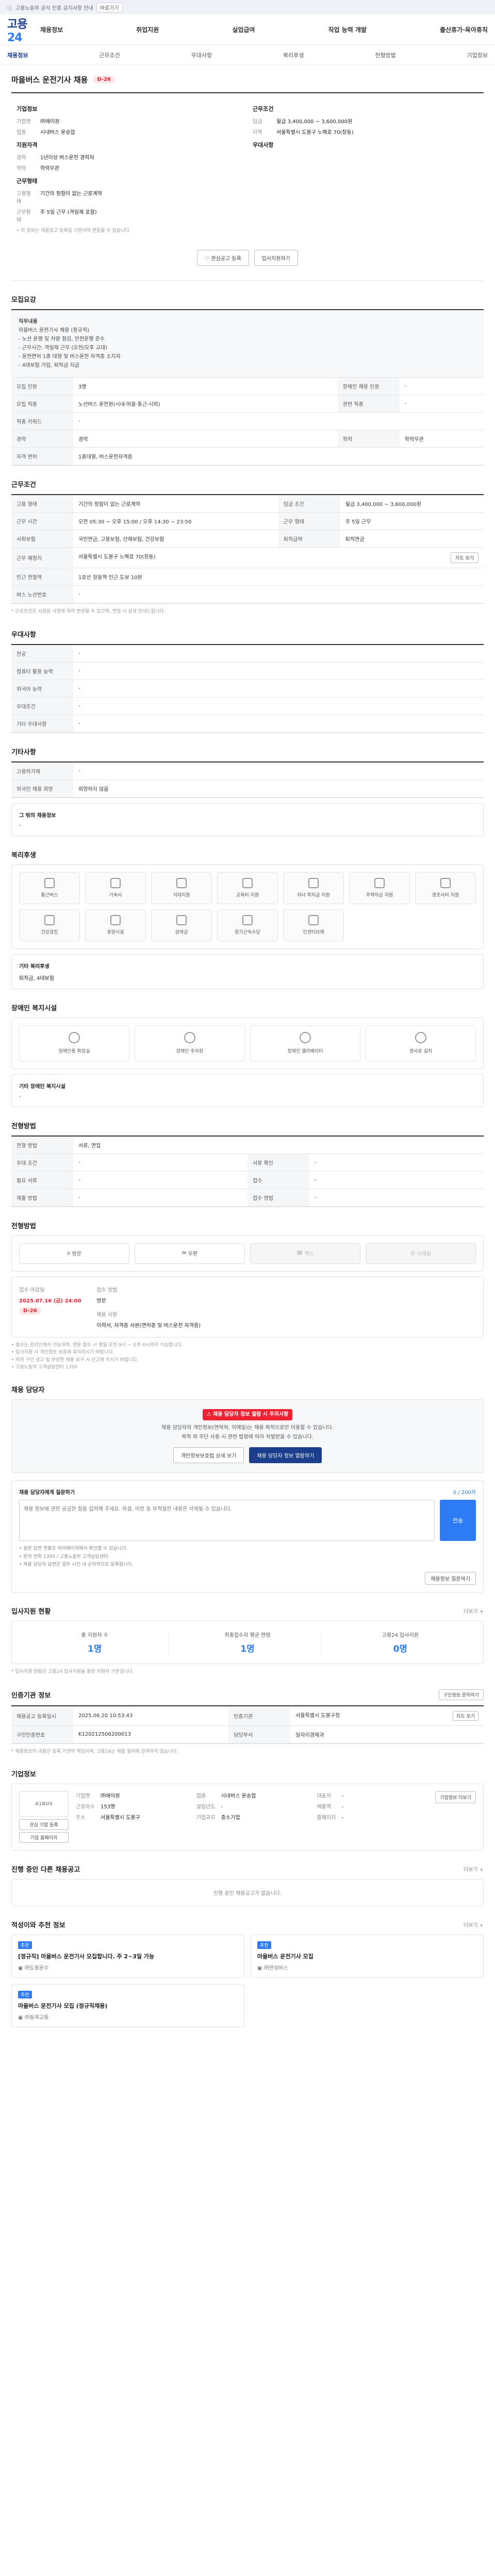 The width and height of the screenshot is (495, 2576). Describe the element at coordinates (445, 896) in the screenshot. I see `welfare-label: 경조사비 지원` at that location.